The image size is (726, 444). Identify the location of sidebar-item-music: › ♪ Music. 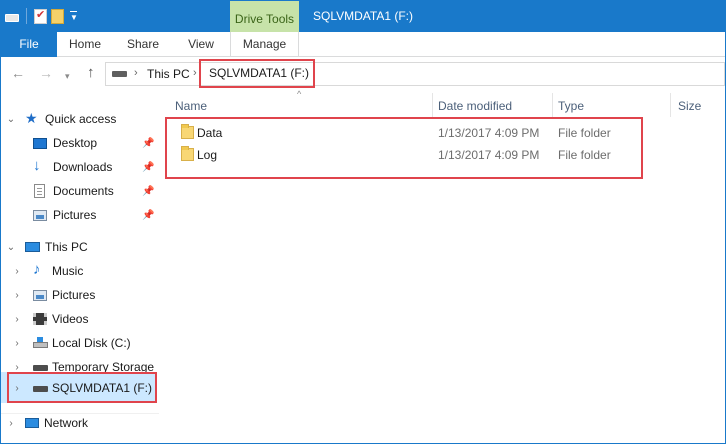
(80, 271).